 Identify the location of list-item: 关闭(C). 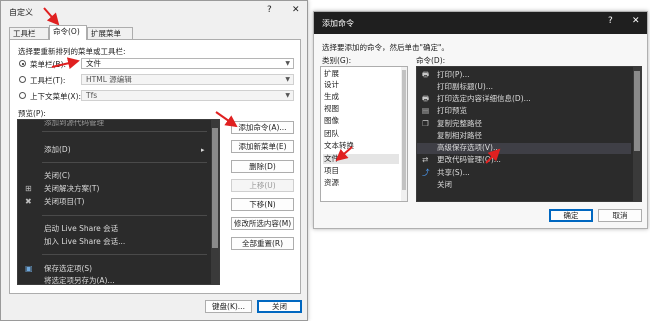
(113, 176).